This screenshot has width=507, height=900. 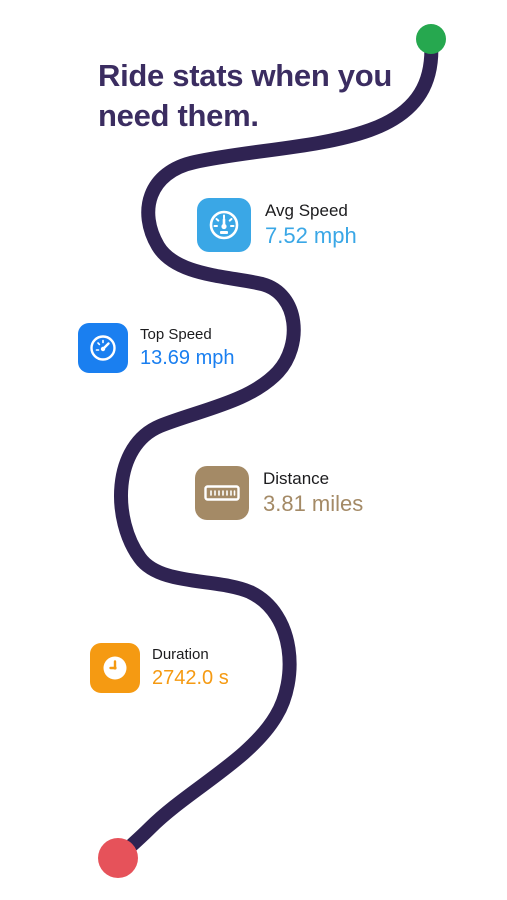 I want to click on stat-duration: Duration 2742.0 s, so click(x=159, y=668).